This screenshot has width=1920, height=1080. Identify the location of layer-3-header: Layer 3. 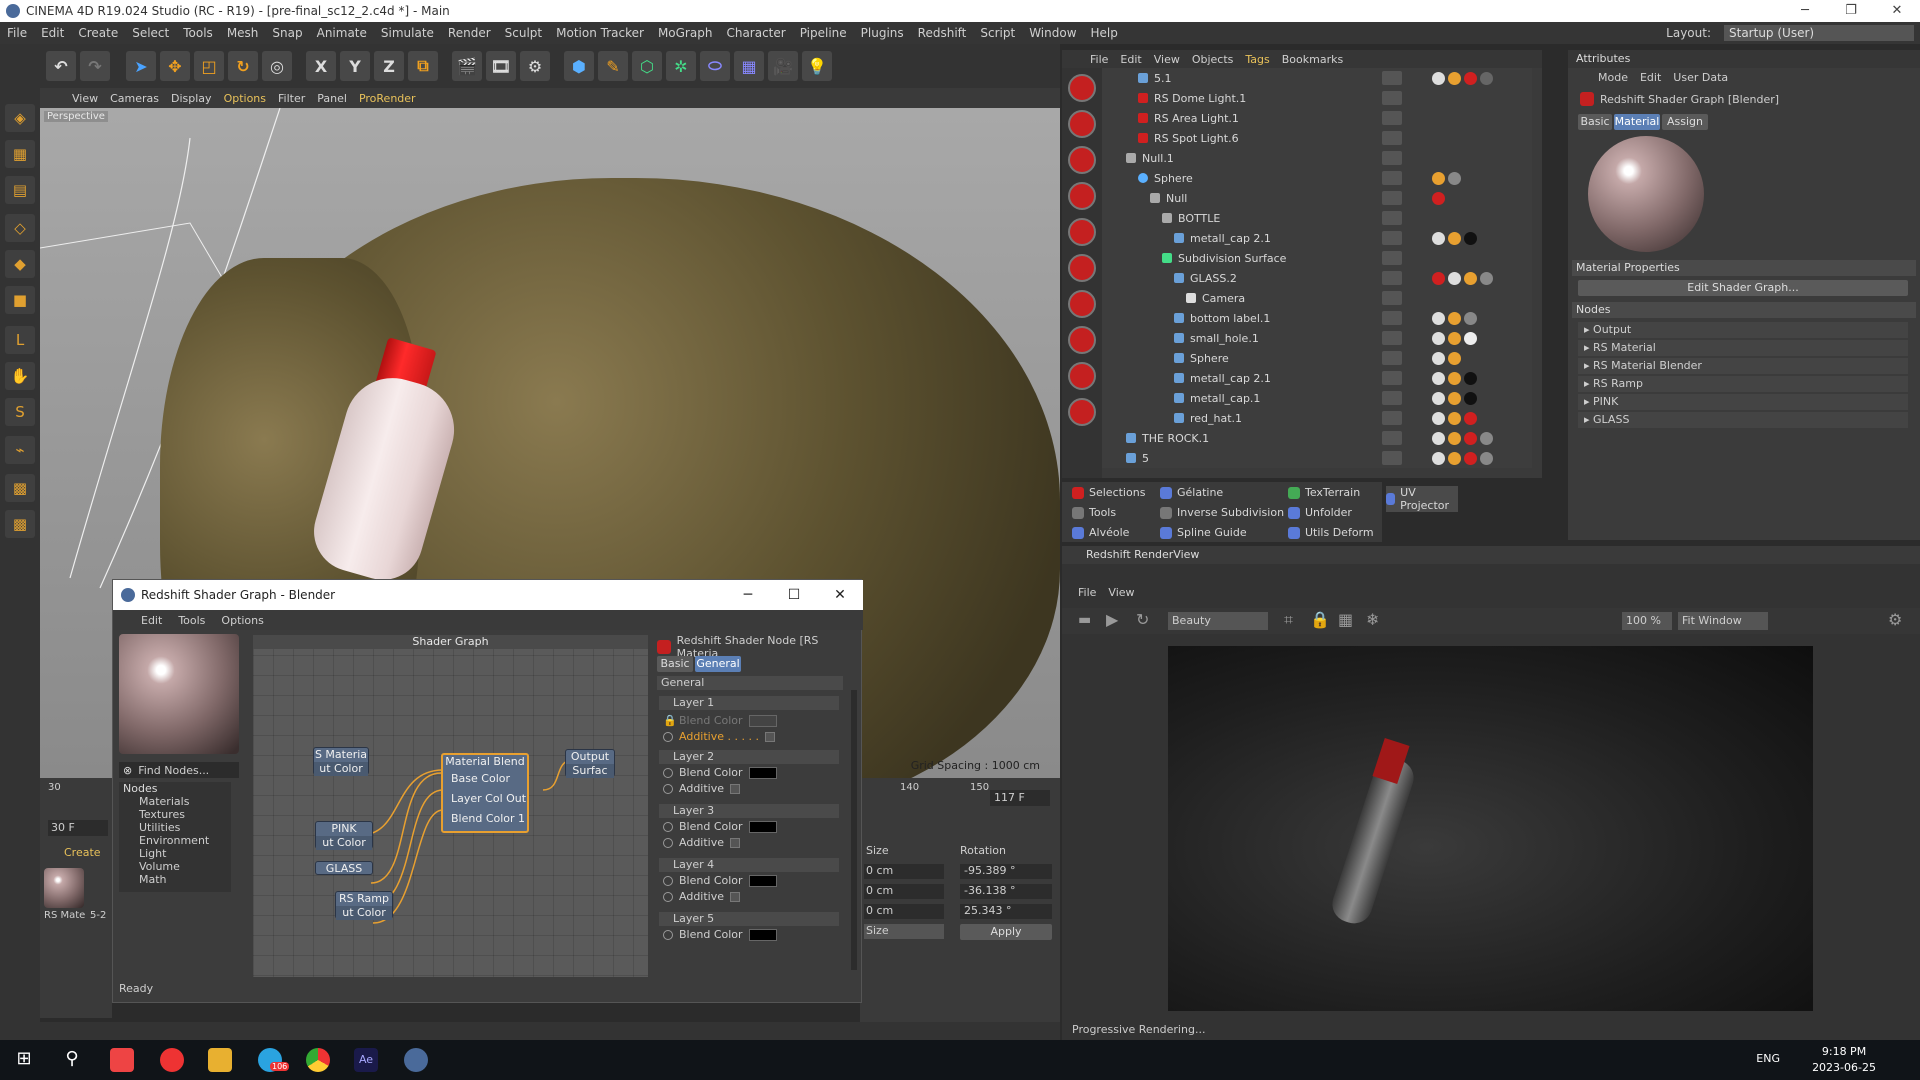
(749, 811).